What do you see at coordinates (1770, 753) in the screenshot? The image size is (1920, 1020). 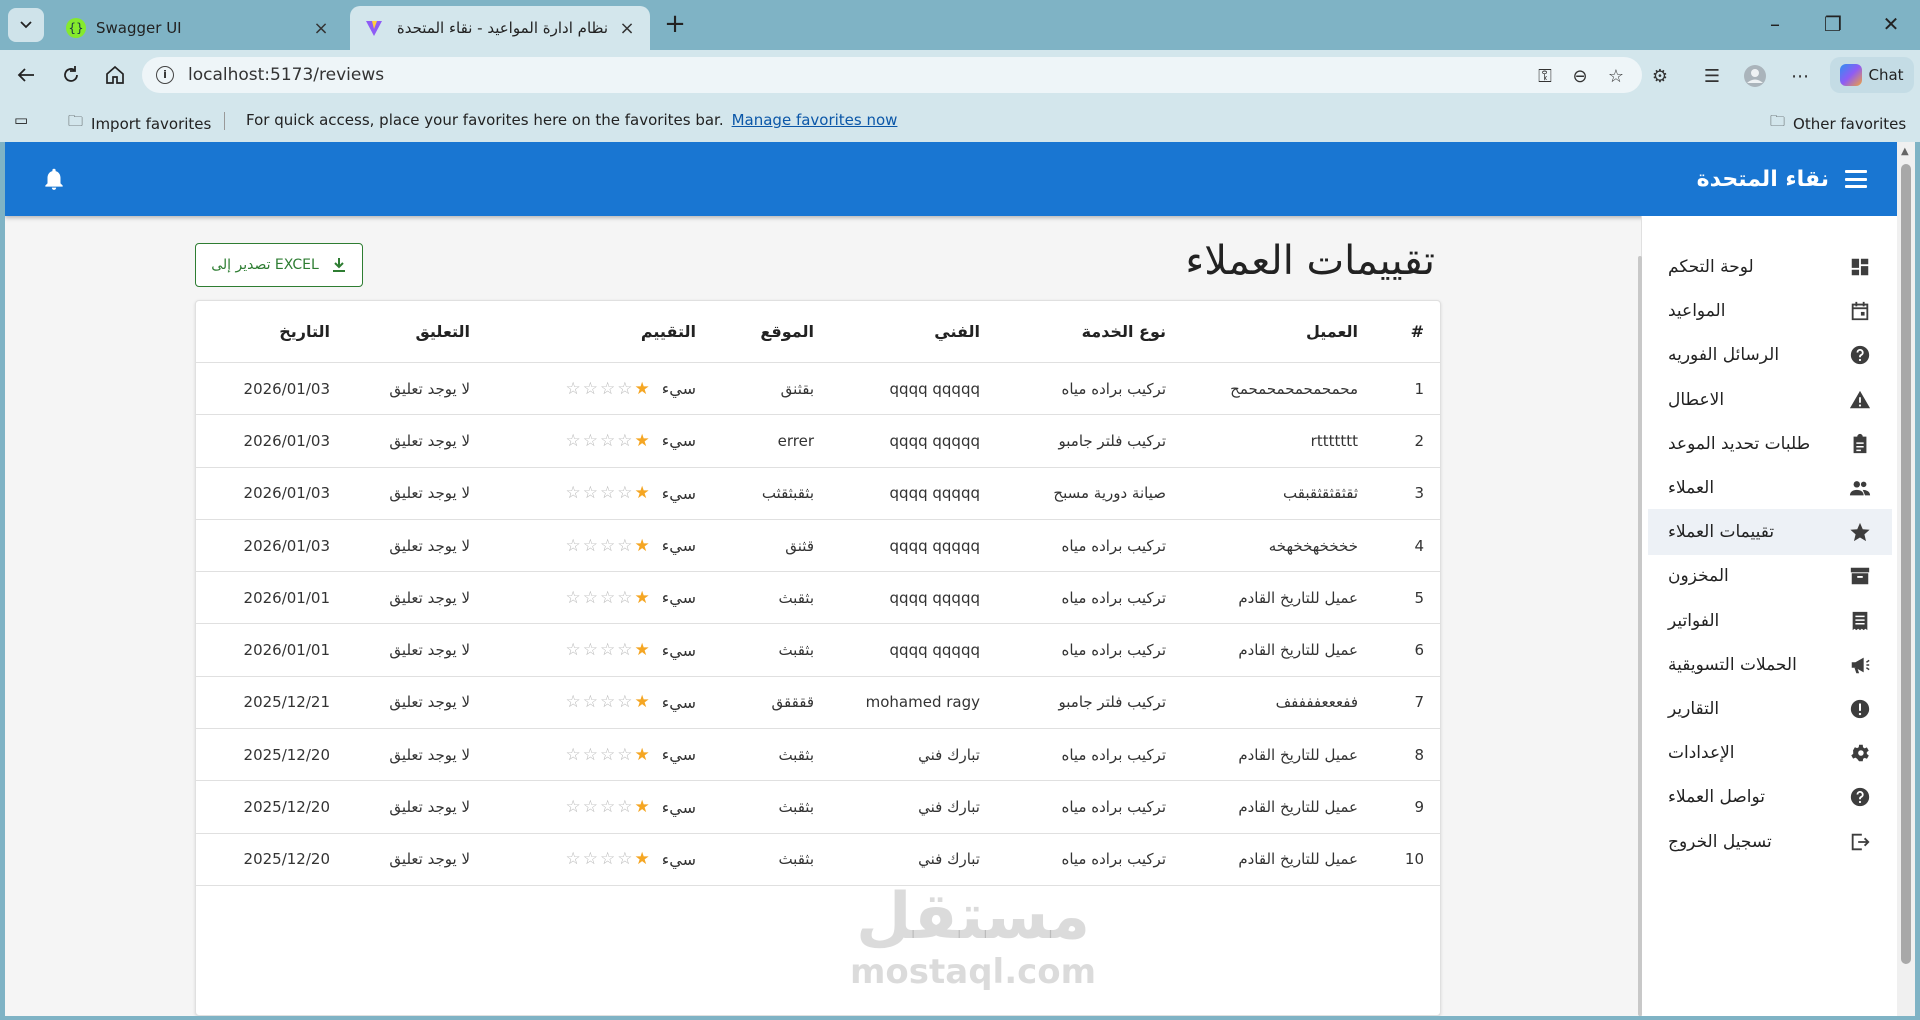 I see `sidebar-item: الإعدادات` at bounding box center [1770, 753].